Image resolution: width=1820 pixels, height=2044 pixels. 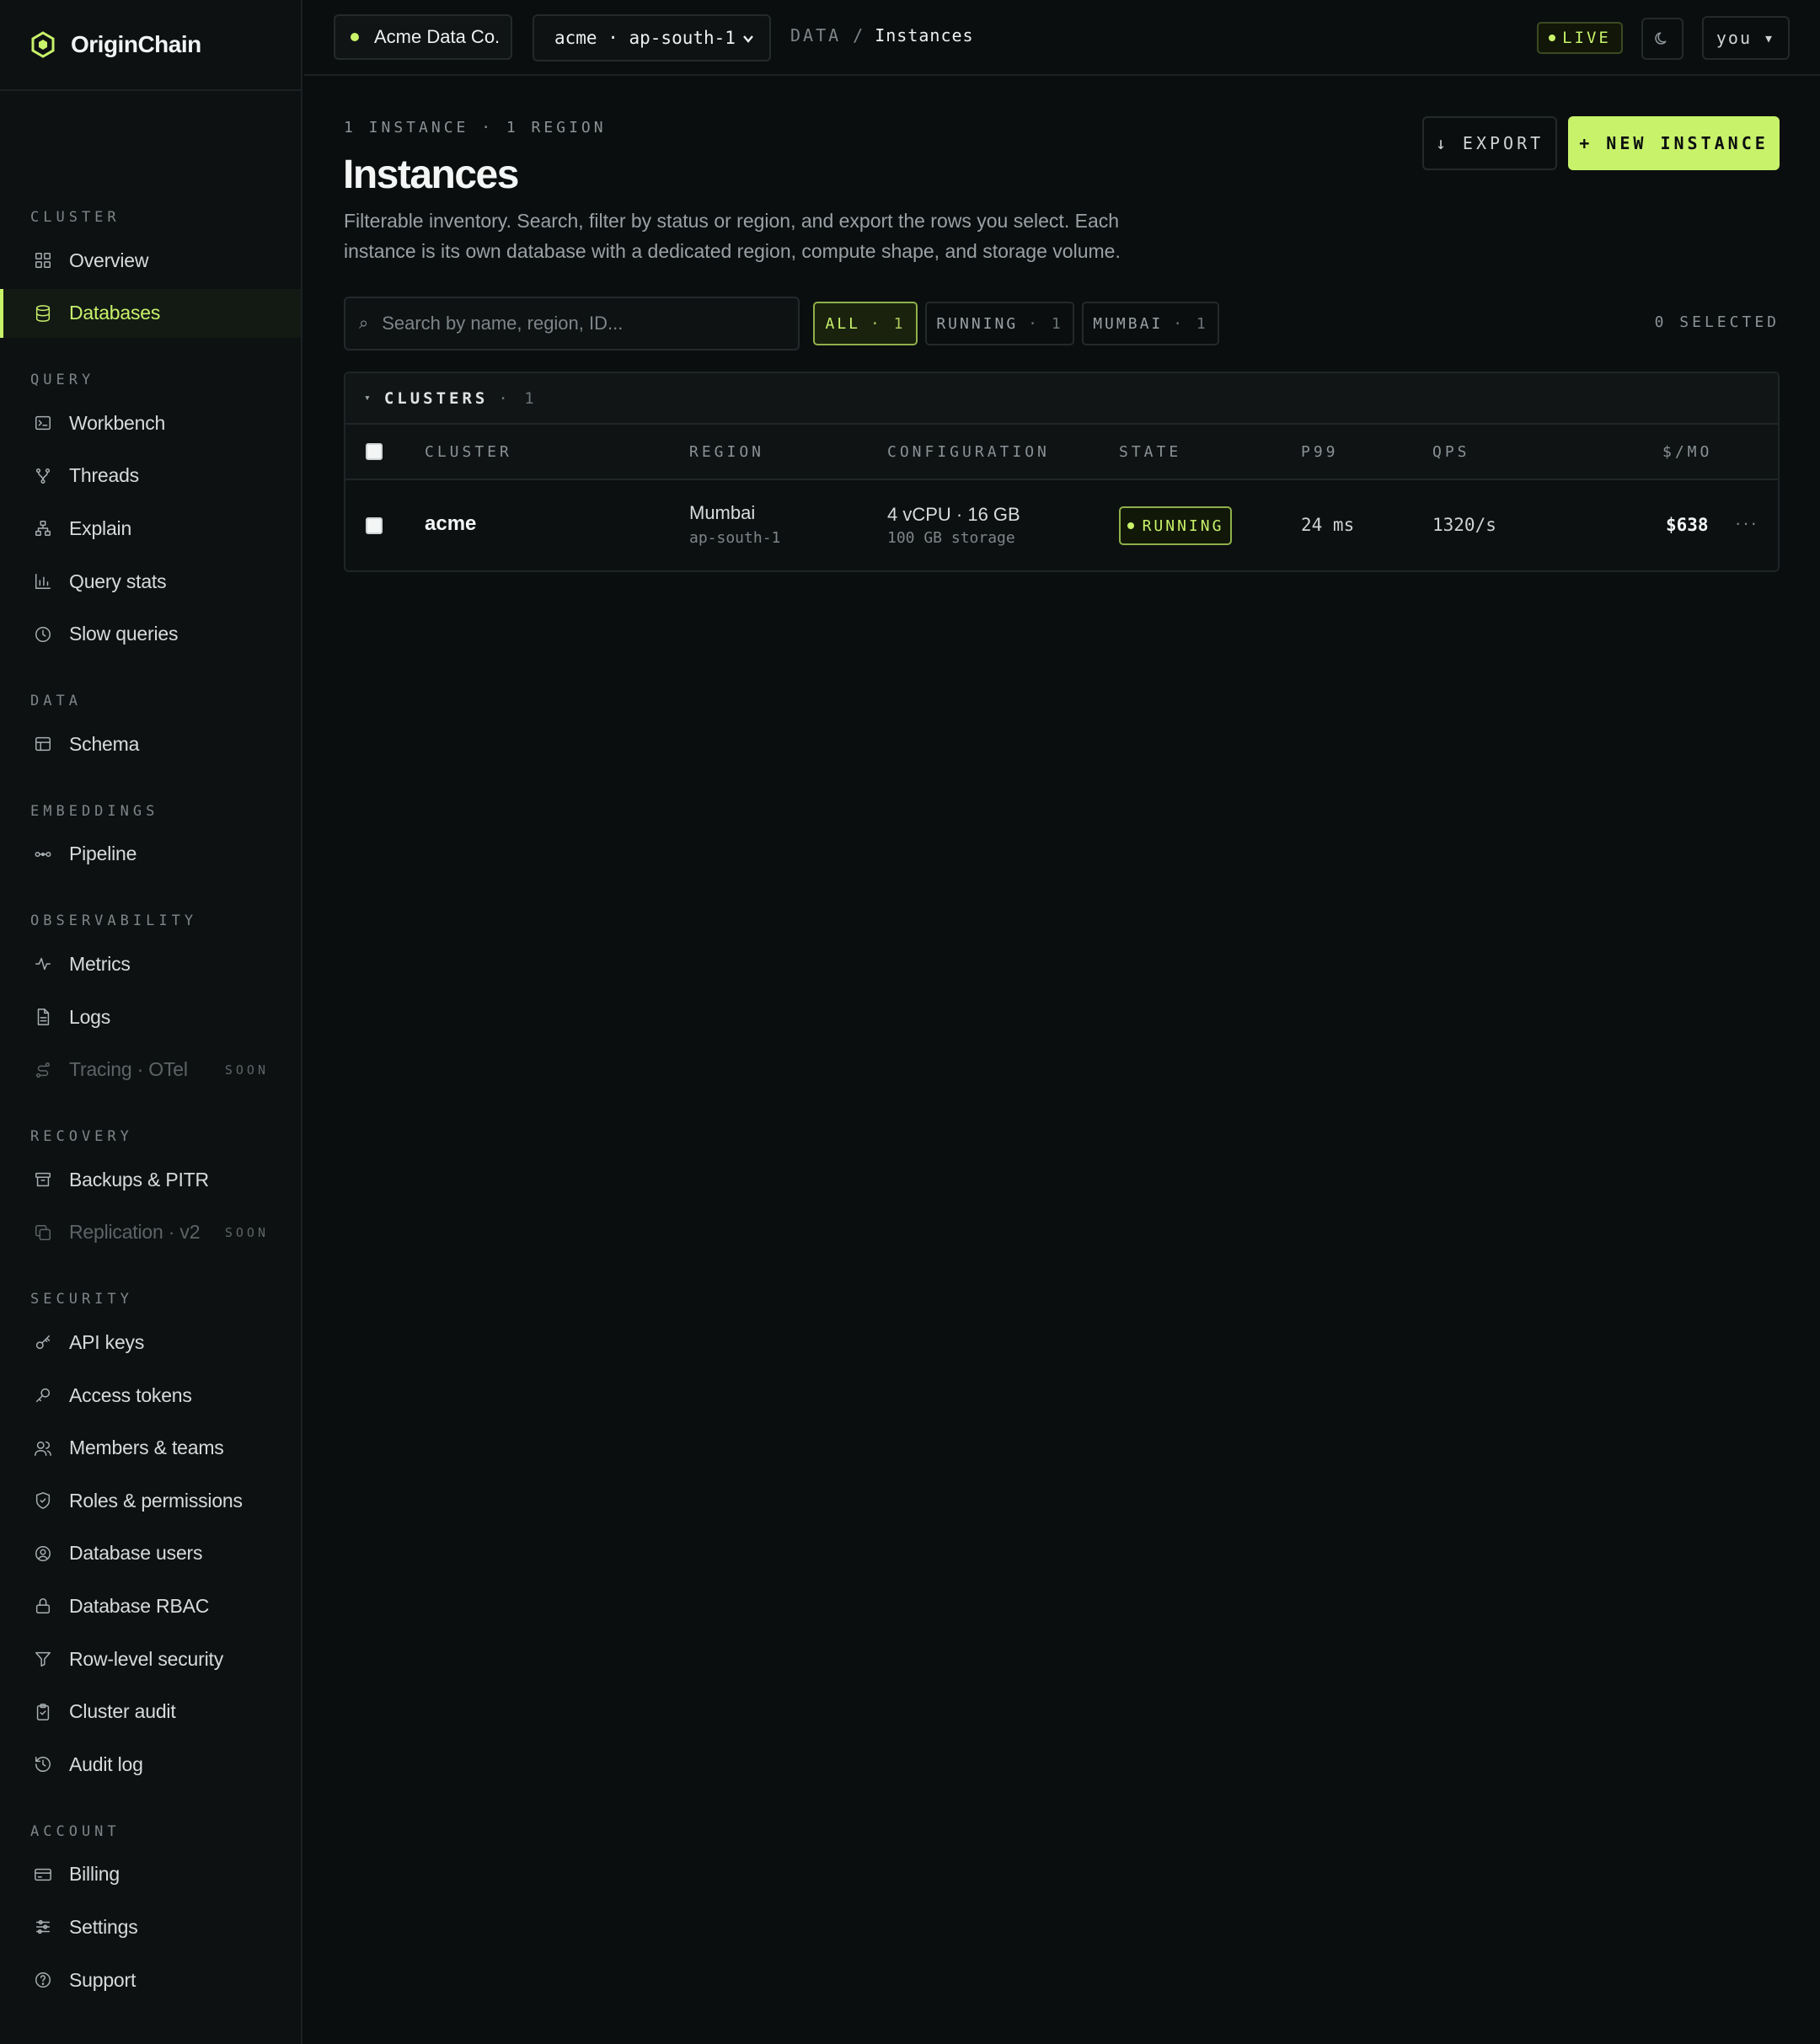 I want to click on pipeline-icon, so click(x=43, y=854).